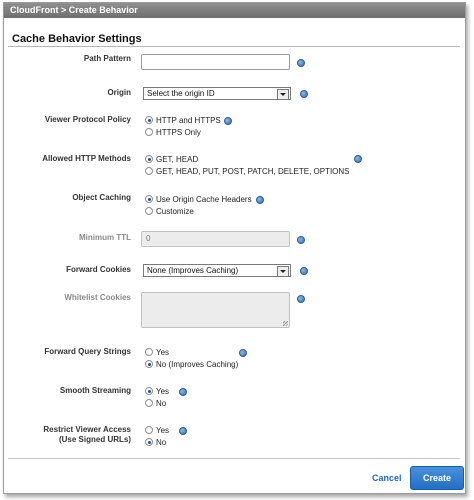 The height and width of the screenshot is (500, 474). I want to click on radio-get-head: GET, HEAD, so click(171, 160).